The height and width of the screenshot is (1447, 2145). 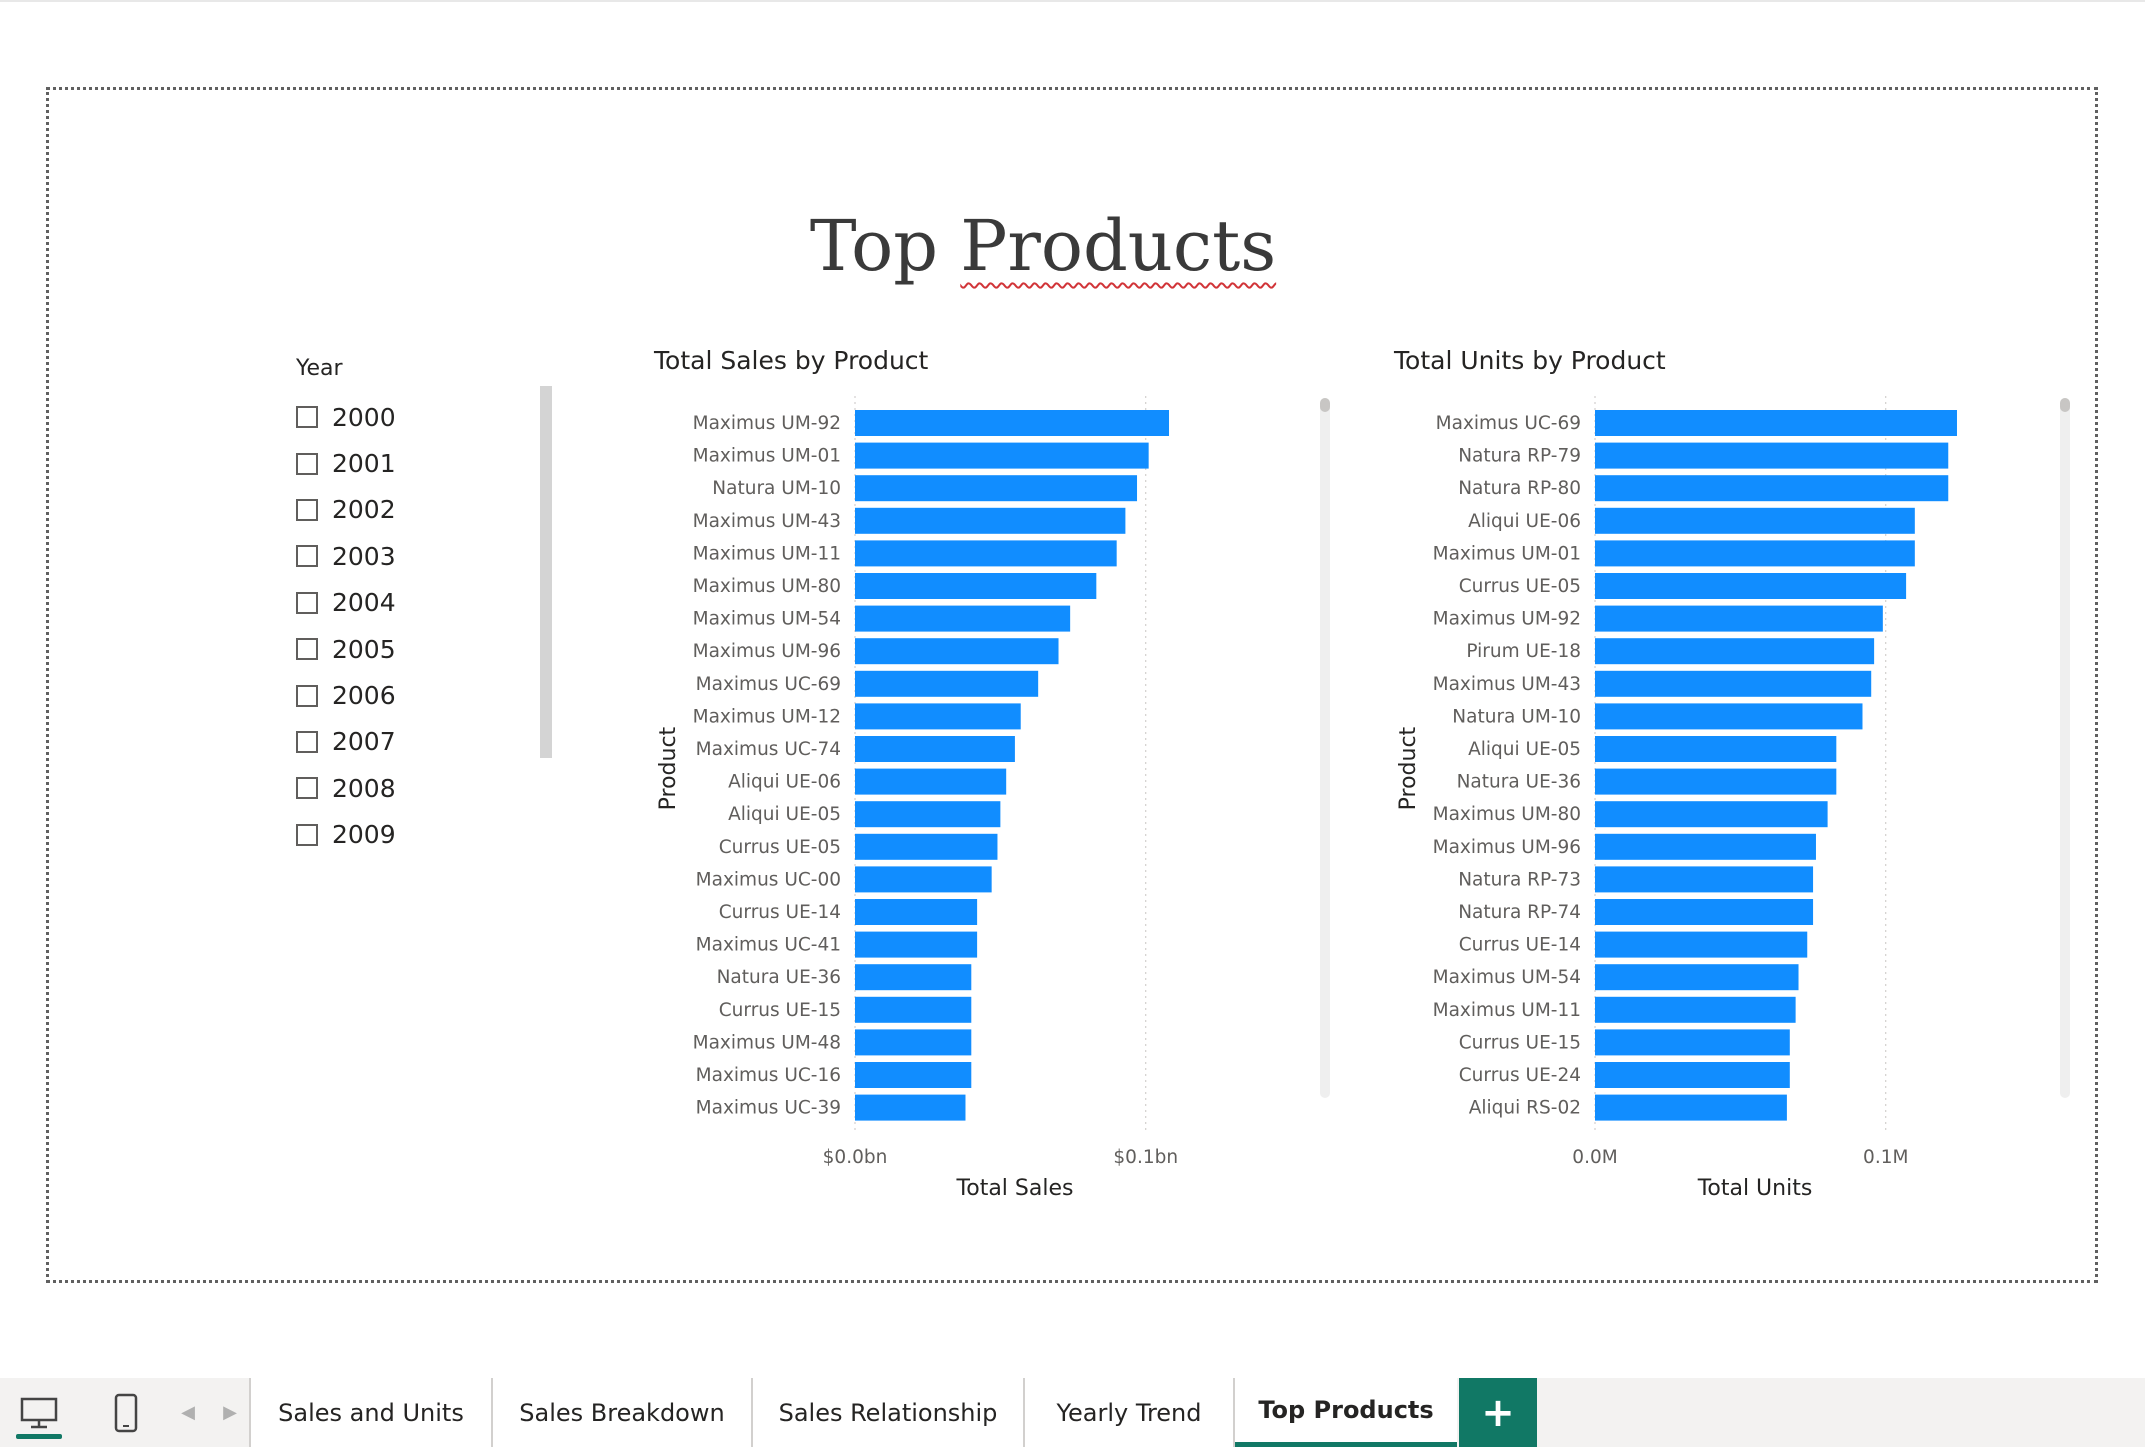 I want to click on slicer-item-2000: 2000, so click(x=416, y=417).